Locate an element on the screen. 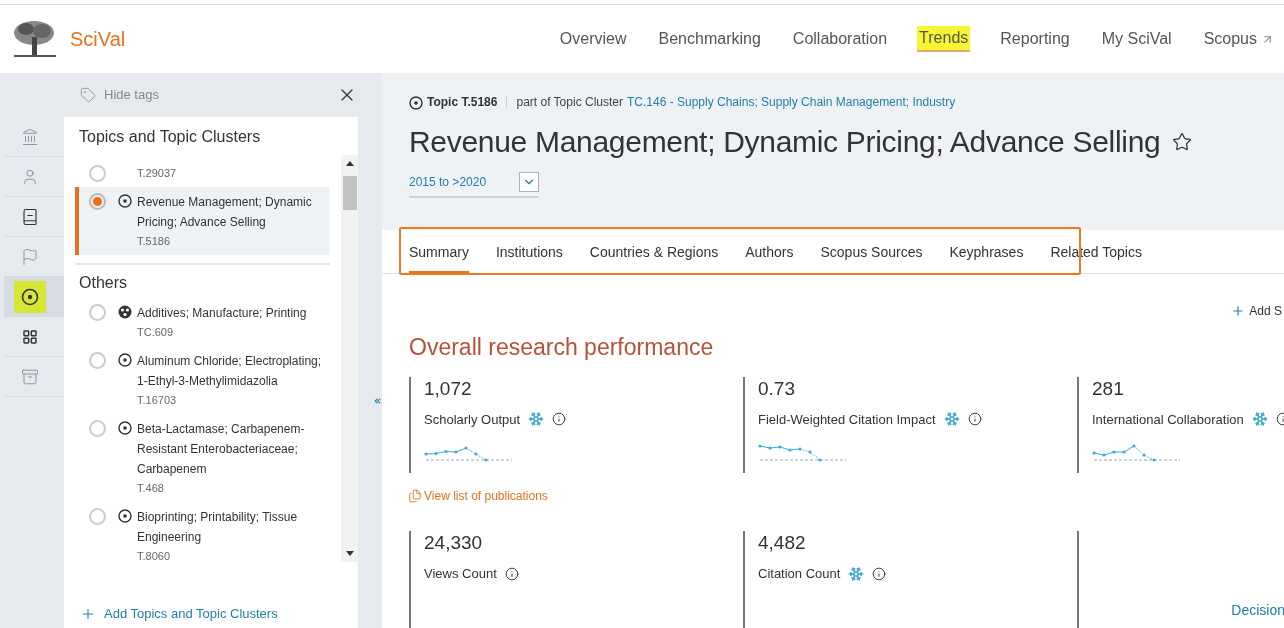 The height and width of the screenshot is (628, 1284). rail-item is located at coordinates (34, 297).